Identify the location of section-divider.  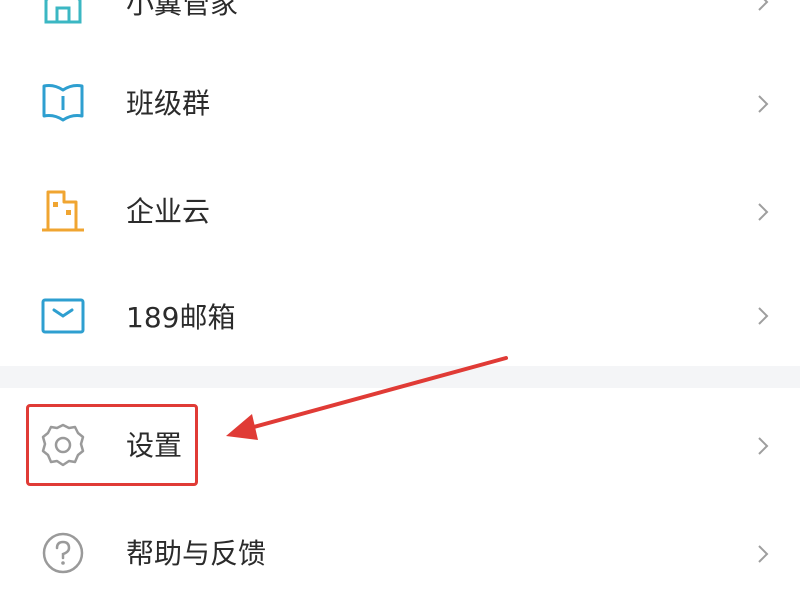
(400, 377).